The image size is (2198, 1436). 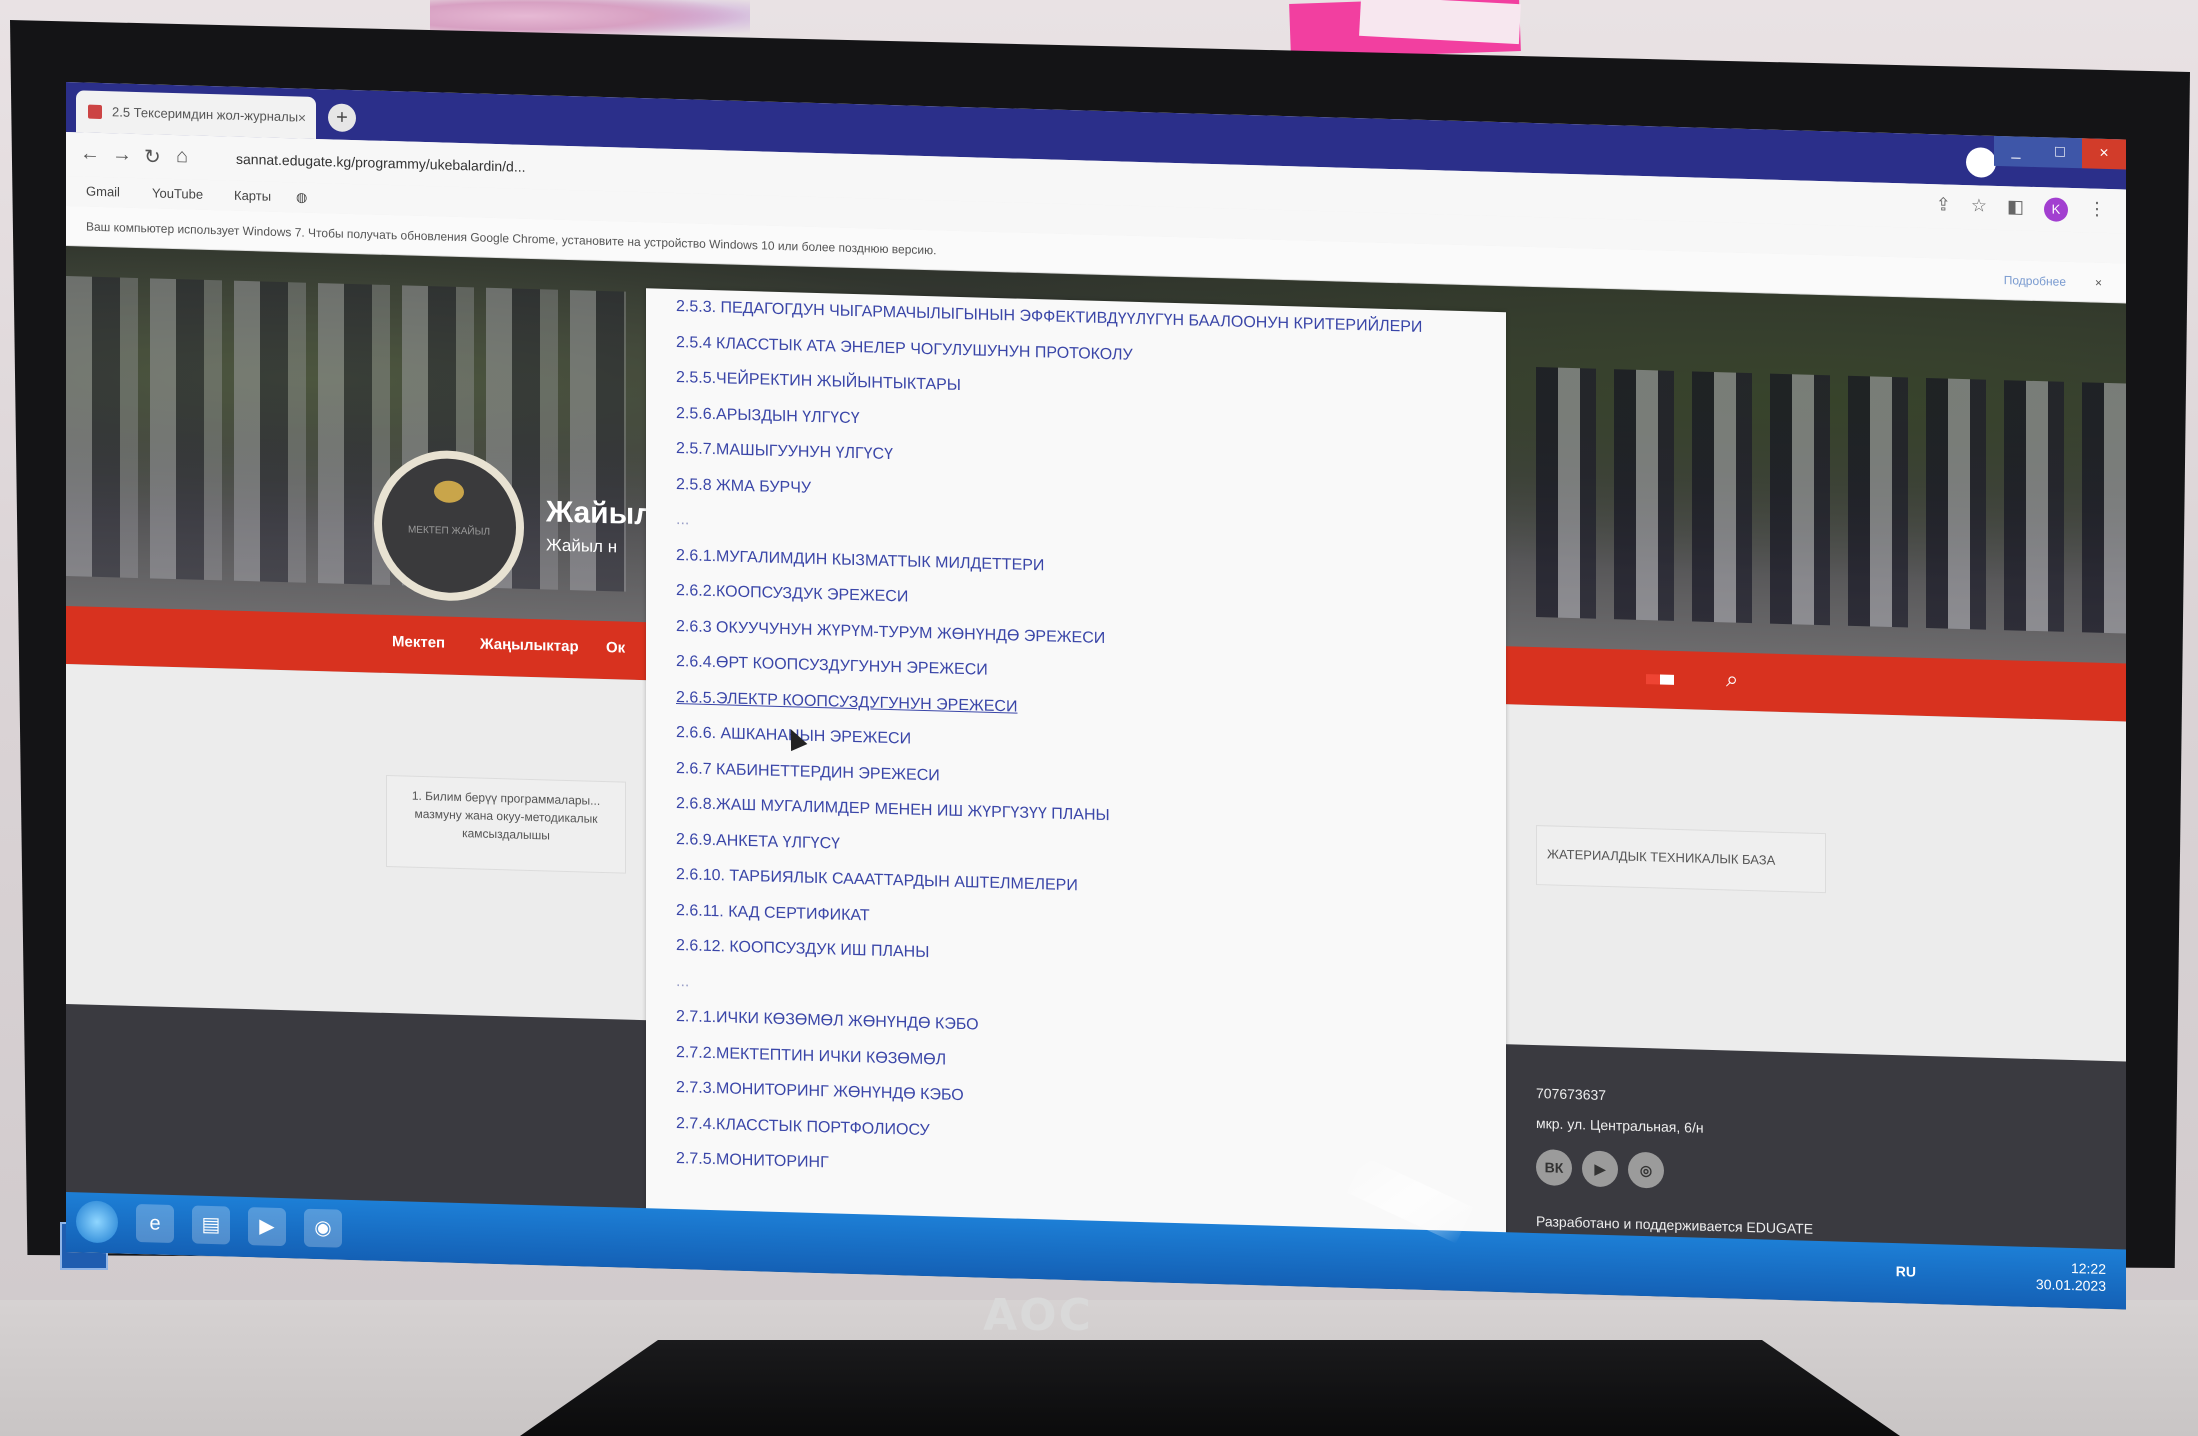 I want to click on monitor-stand, so click(x=1210, y=1388).